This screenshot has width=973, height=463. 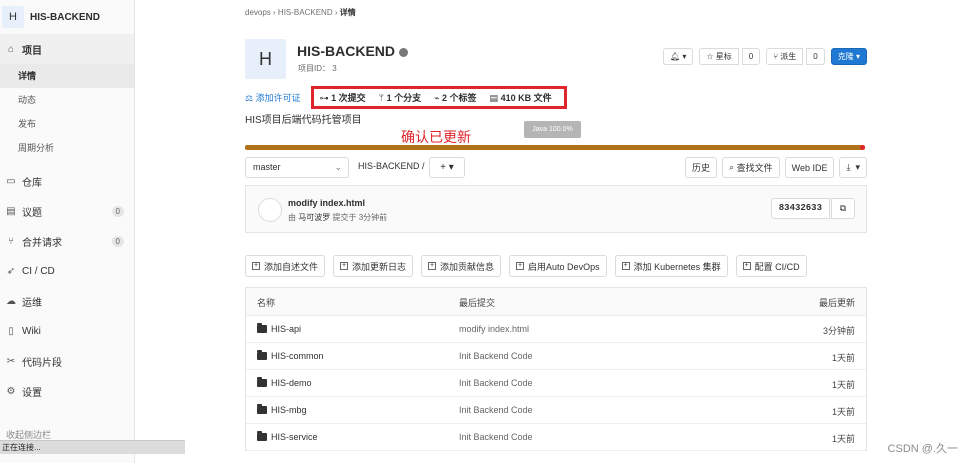 What do you see at coordinates (556, 437) in the screenshot?
I see `table-row: HIS-service Init Backend Code 1天前` at bounding box center [556, 437].